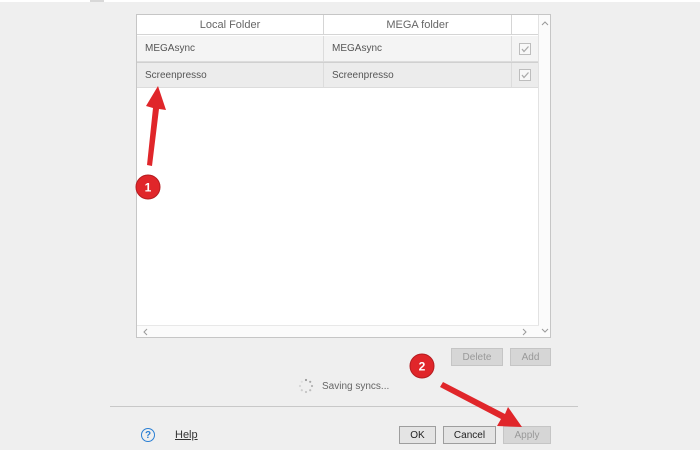  Describe the element at coordinates (230, 25) in the screenshot. I see `column-header-local-folder: Local Folder` at that location.